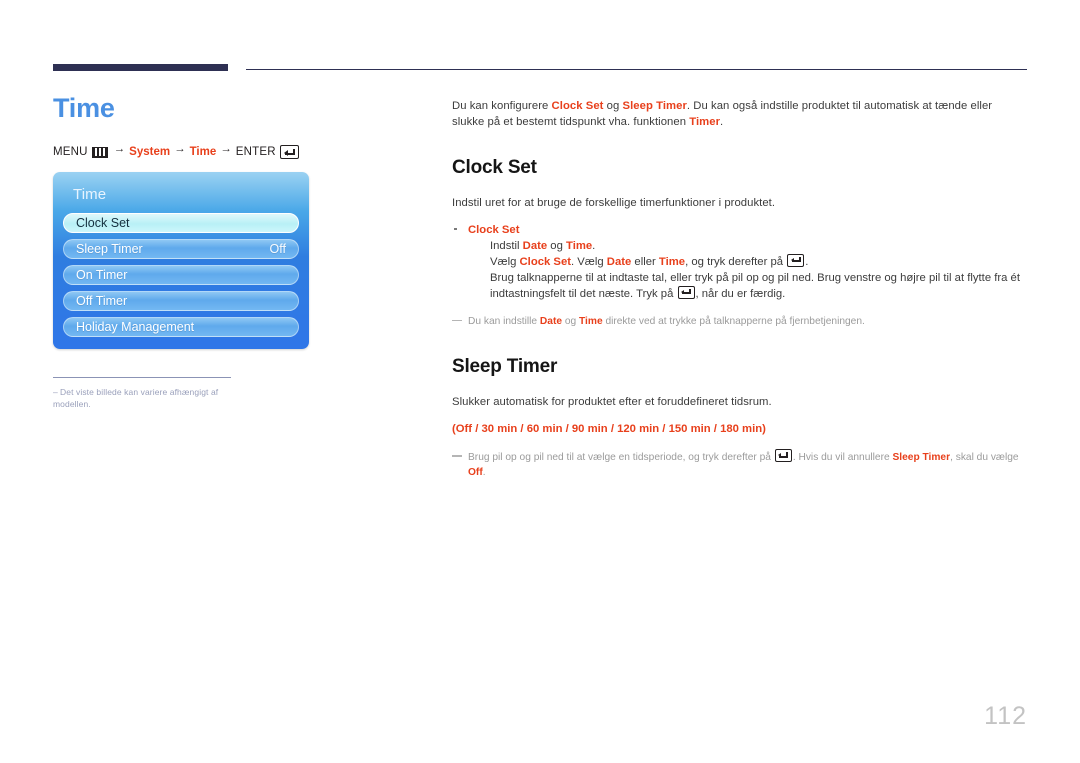 The image size is (1080, 763). I want to click on line1-term-date: Date, so click(535, 245).